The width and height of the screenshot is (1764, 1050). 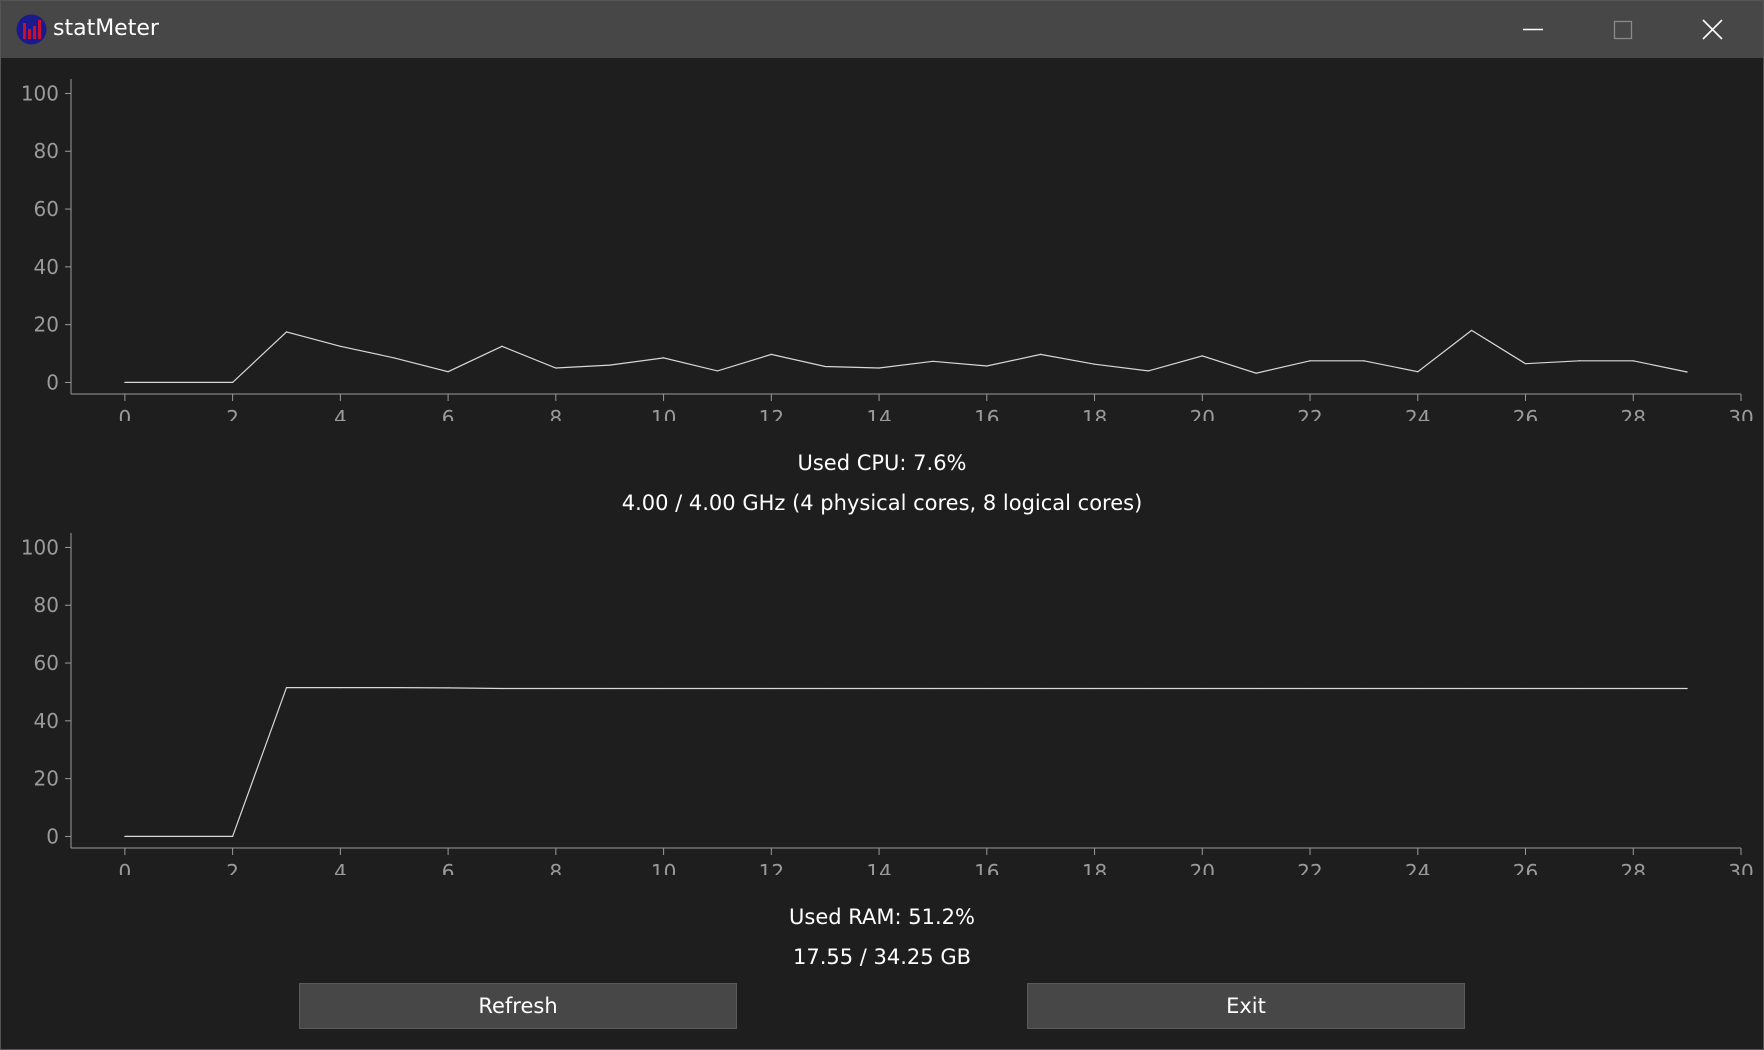 What do you see at coordinates (882, 917) in the screenshot?
I see `ram-used-label: Used RAM: 51.2%` at bounding box center [882, 917].